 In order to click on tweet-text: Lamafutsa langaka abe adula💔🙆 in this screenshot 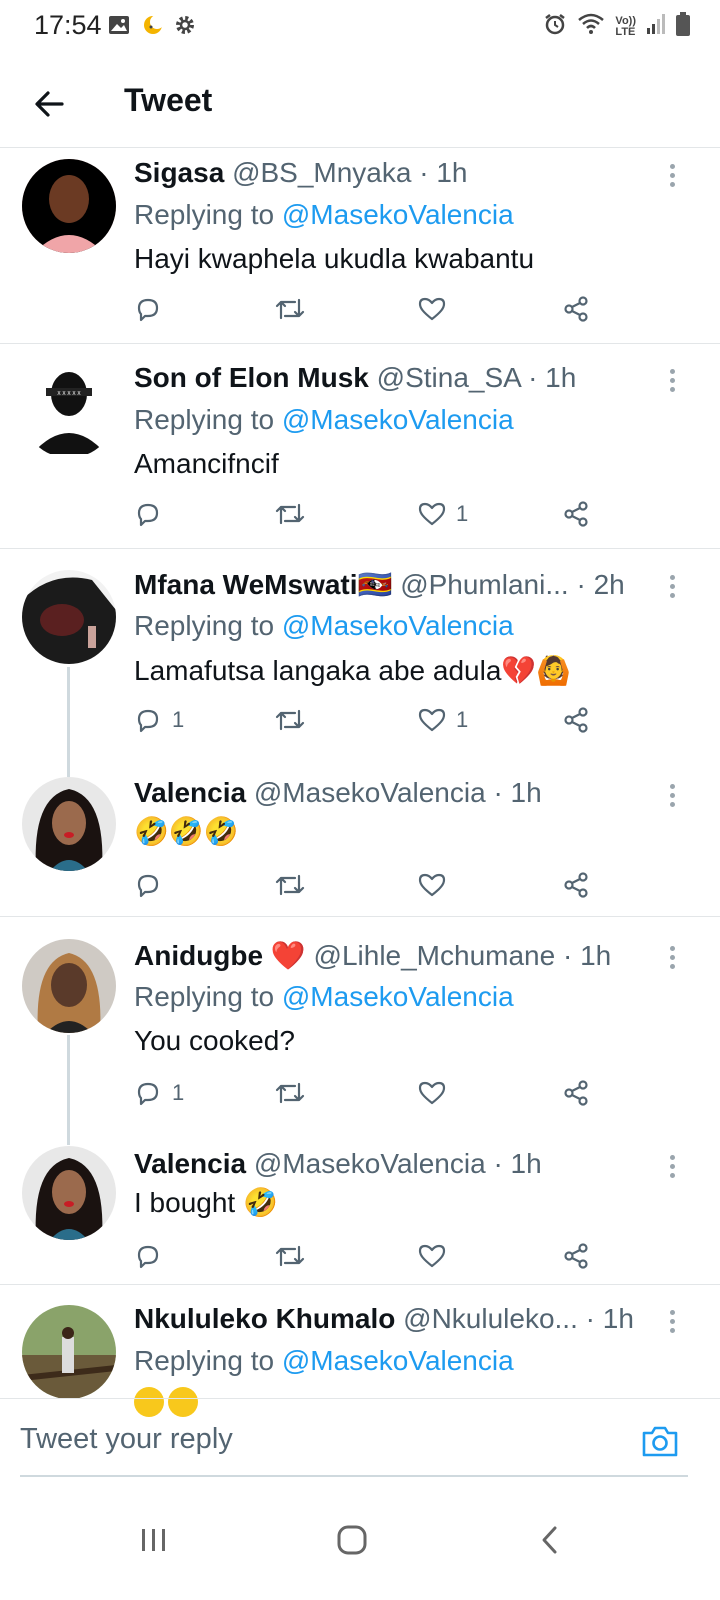, I will do `click(352, 670)`.